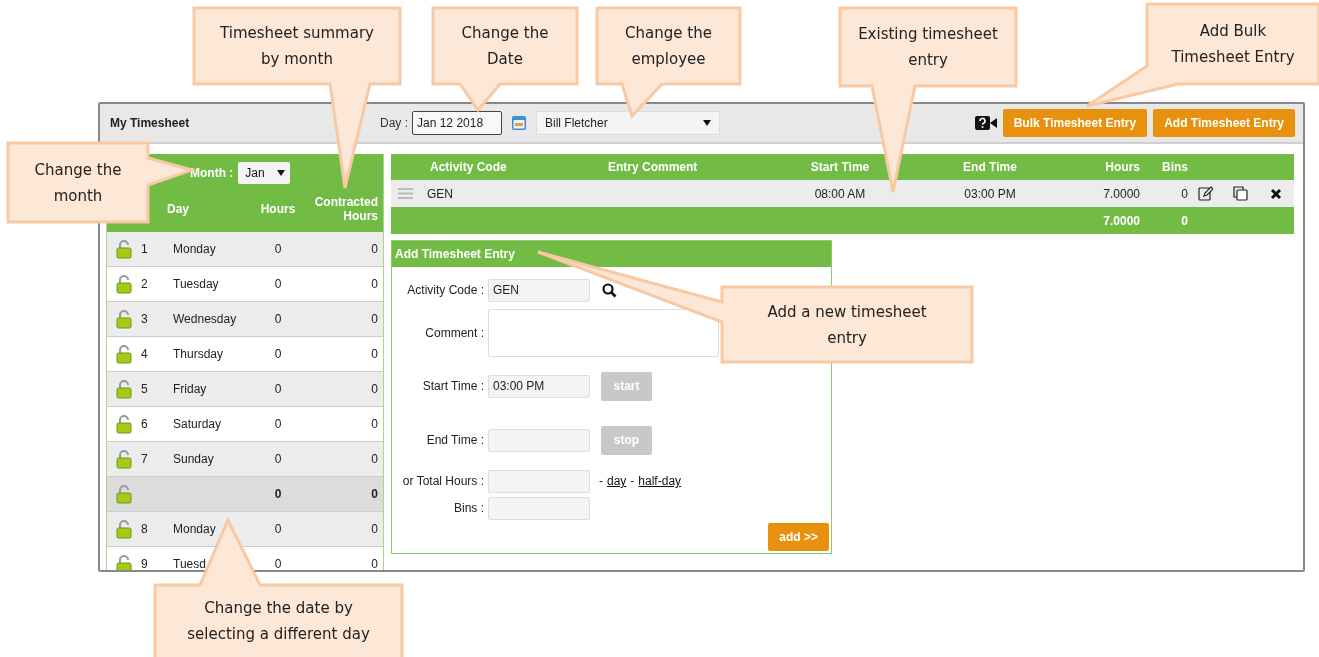 The height and width of the screenshot is (657, 1319). I want to click on calendar-icon, so click(519, 123).